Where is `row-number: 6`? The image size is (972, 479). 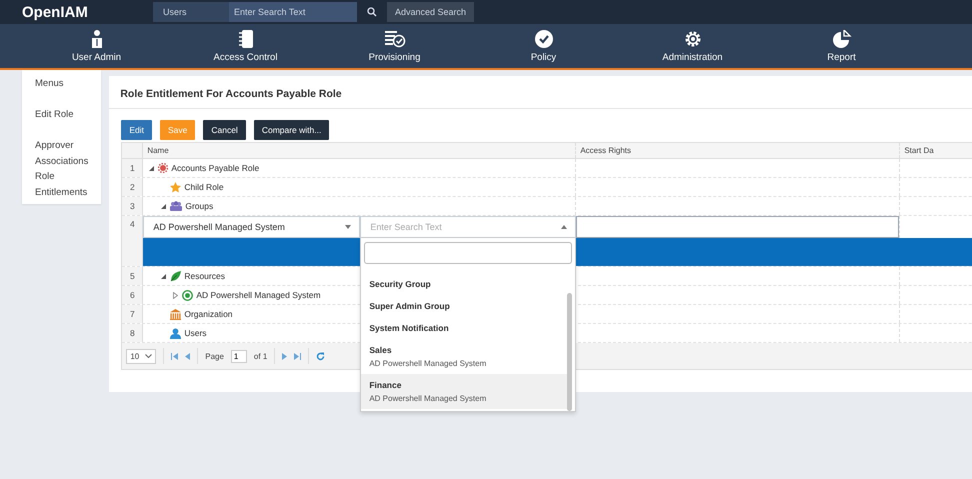 row-number: 6 is located at coordinates (132, 295).